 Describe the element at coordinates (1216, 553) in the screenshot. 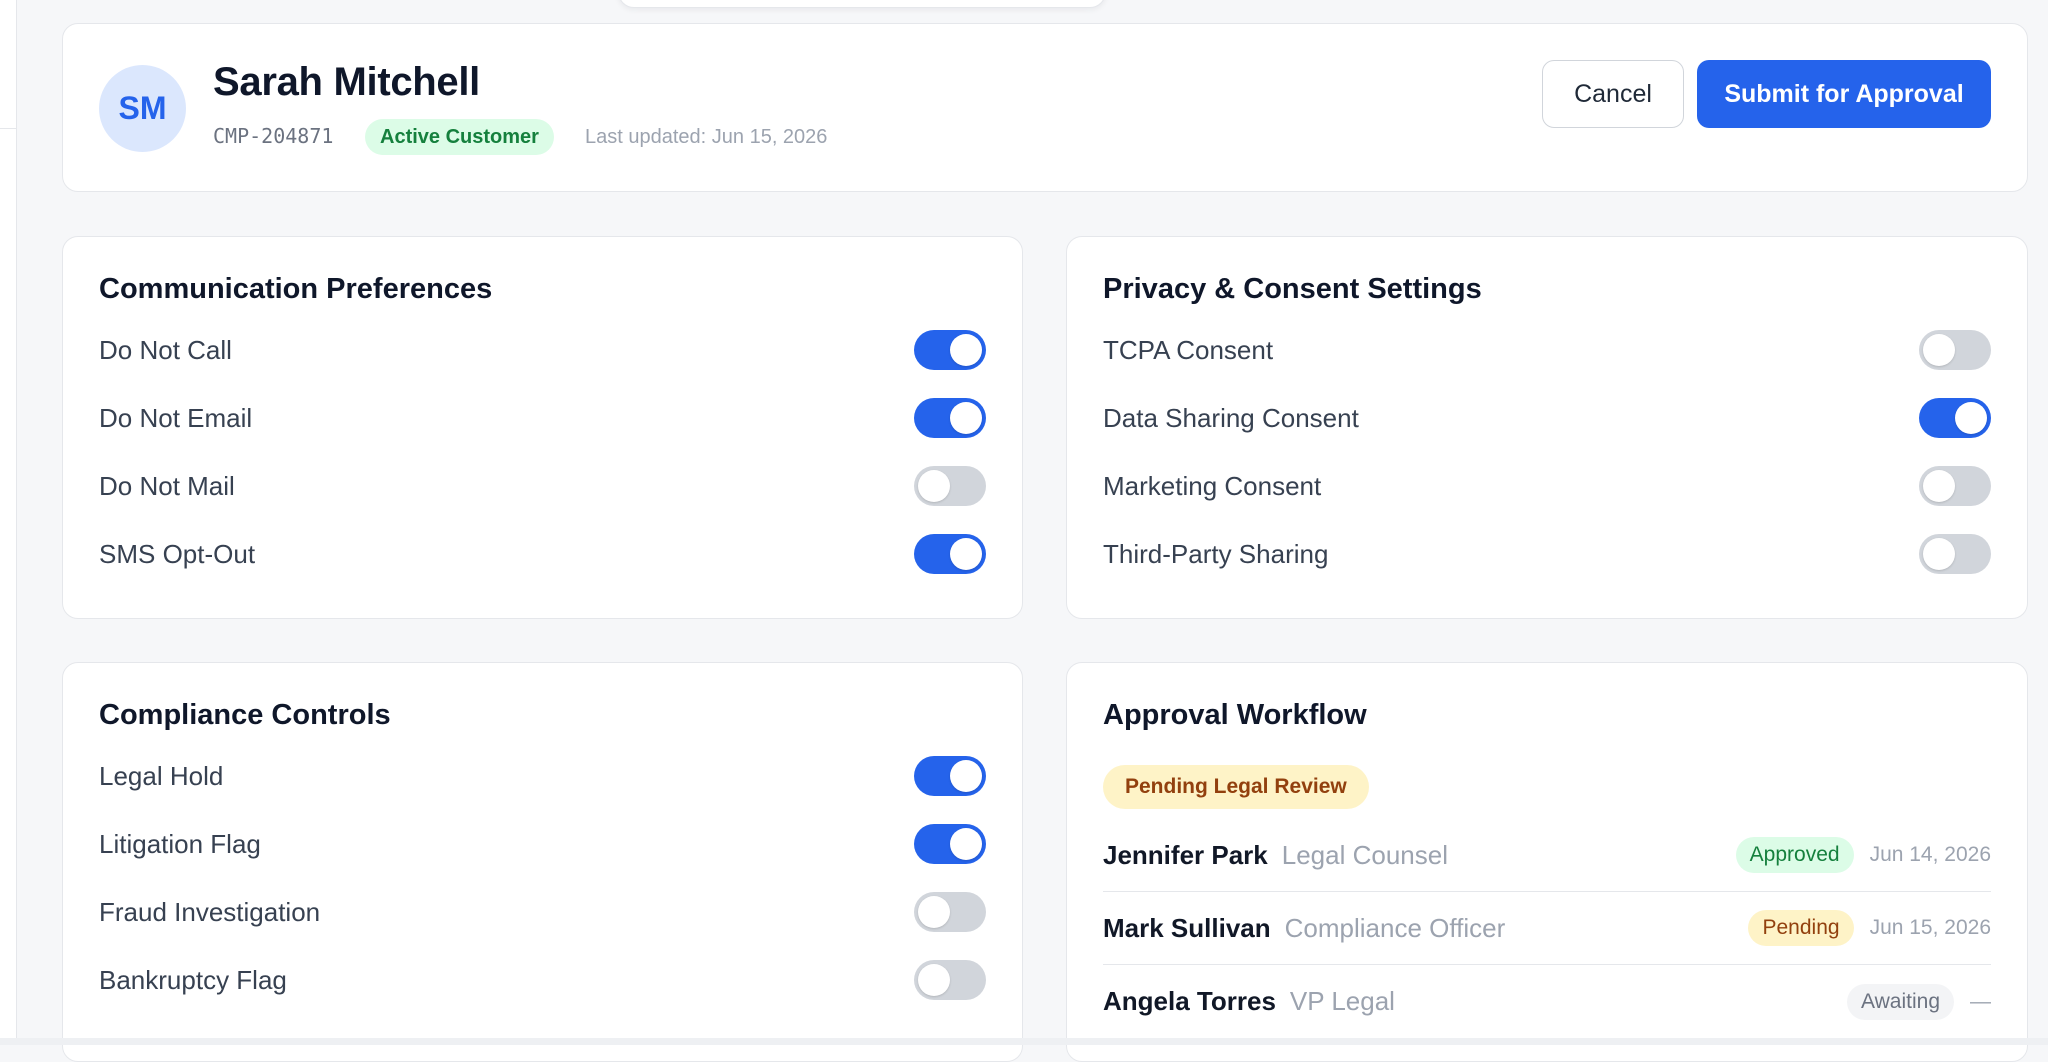

I see `toggle-label: Third-Party Sharing` at that location.